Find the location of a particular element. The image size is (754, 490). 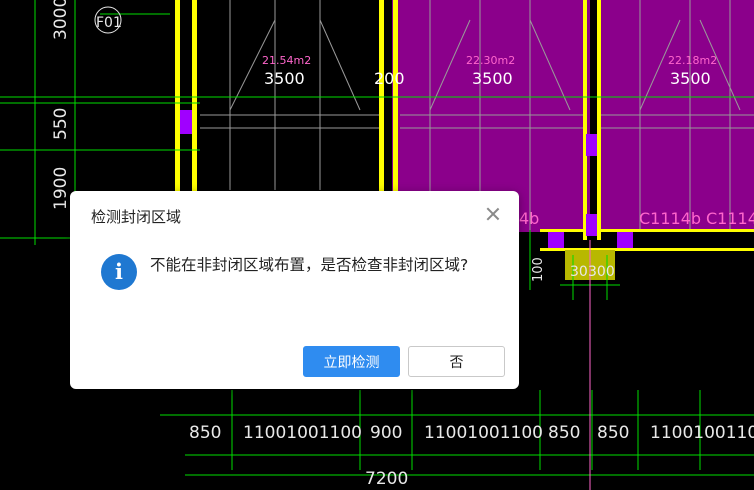

no-button: 否 is located at coordinates (456, 361).